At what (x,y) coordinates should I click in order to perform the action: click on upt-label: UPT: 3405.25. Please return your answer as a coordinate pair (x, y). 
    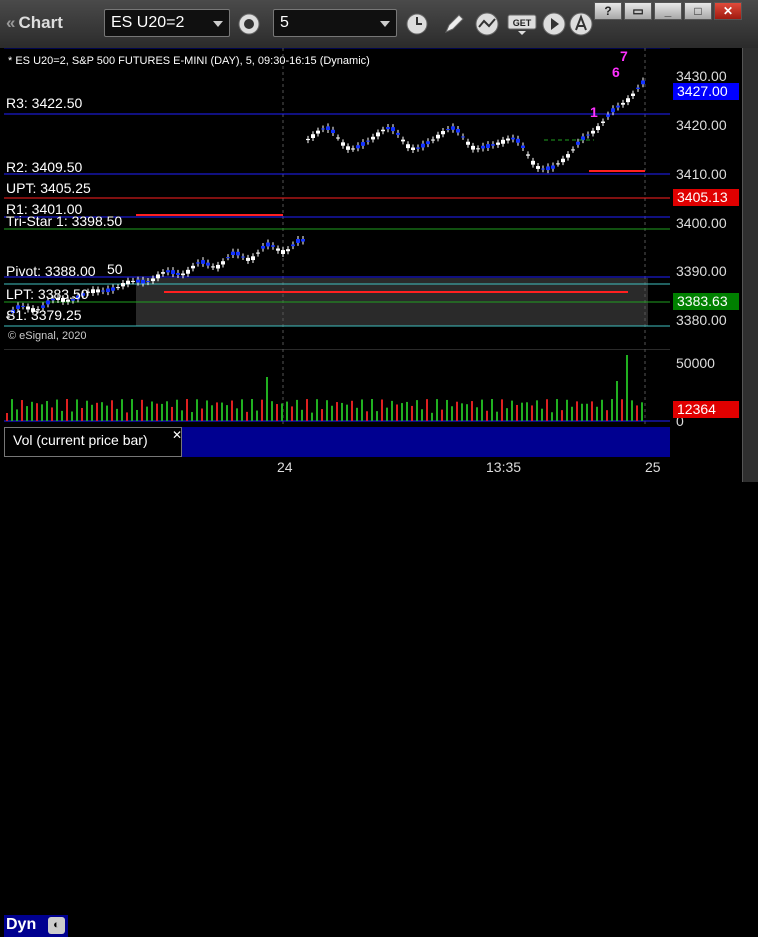
    Looking at the image, I should click on (48, 188).